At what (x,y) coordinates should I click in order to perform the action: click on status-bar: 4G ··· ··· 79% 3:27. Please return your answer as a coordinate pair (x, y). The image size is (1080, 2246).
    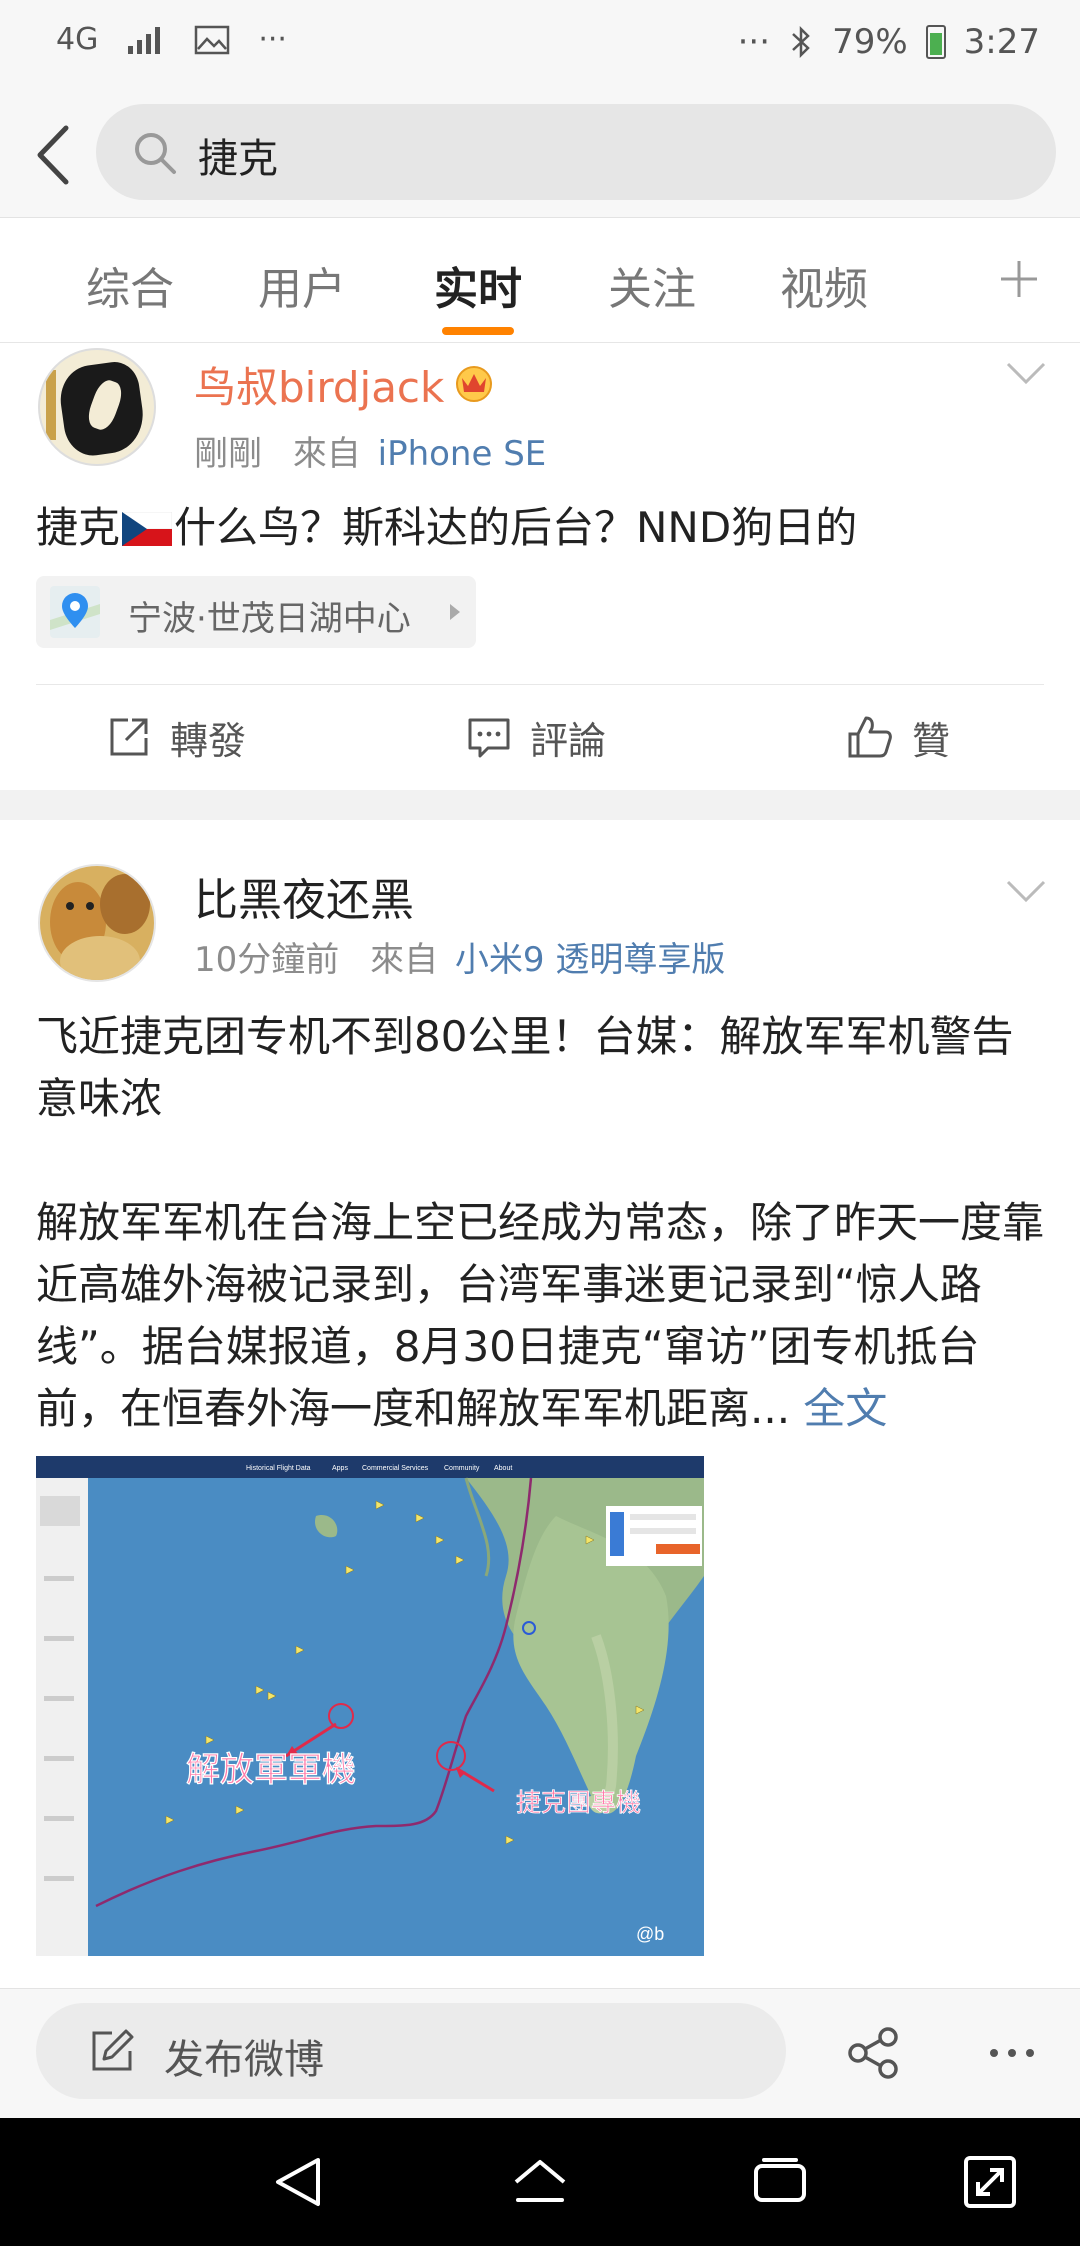
    Looking at the image, I should click on (540, 46).